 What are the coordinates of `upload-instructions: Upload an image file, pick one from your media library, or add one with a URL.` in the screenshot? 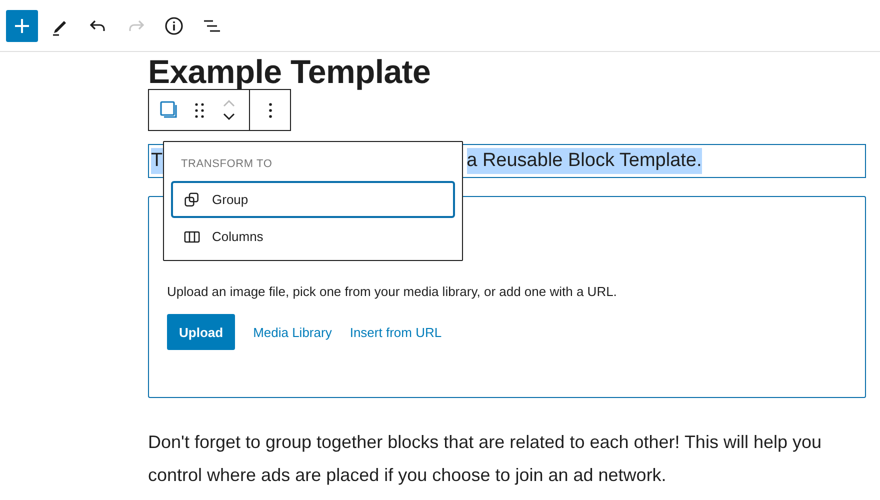 It's located at (392, 291).